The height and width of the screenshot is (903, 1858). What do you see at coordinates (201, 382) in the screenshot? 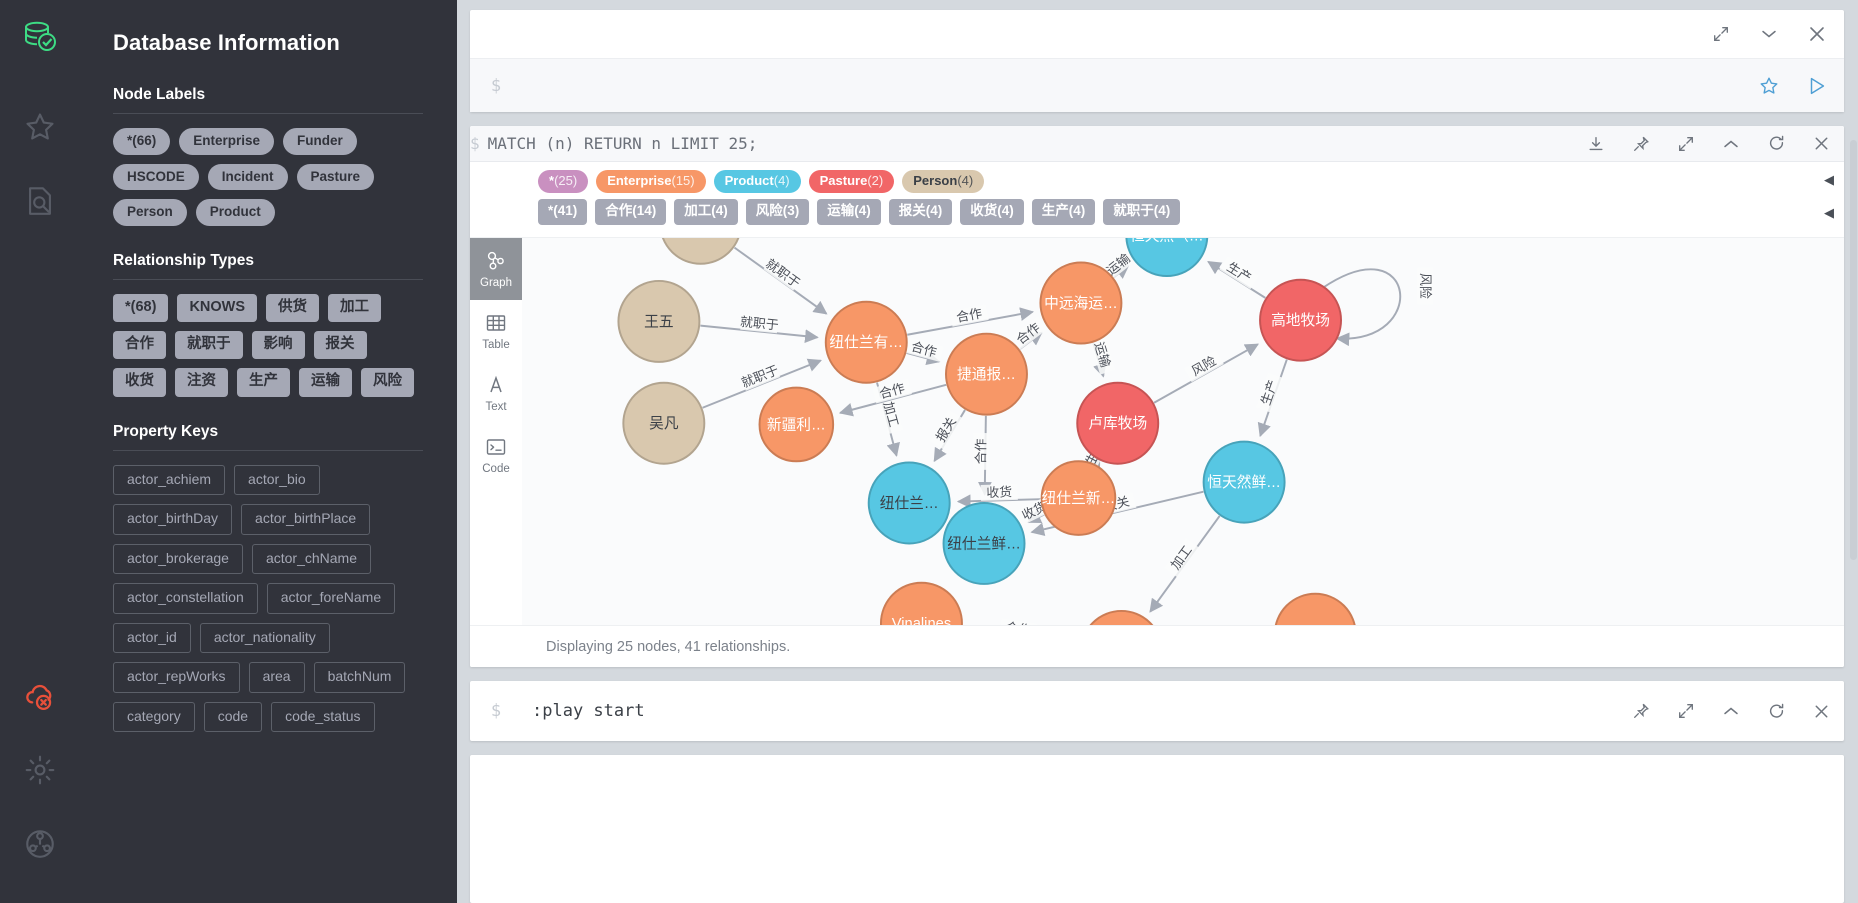
I see `relationship-type-chip-9: 注资` at bounding box center [201, 382].